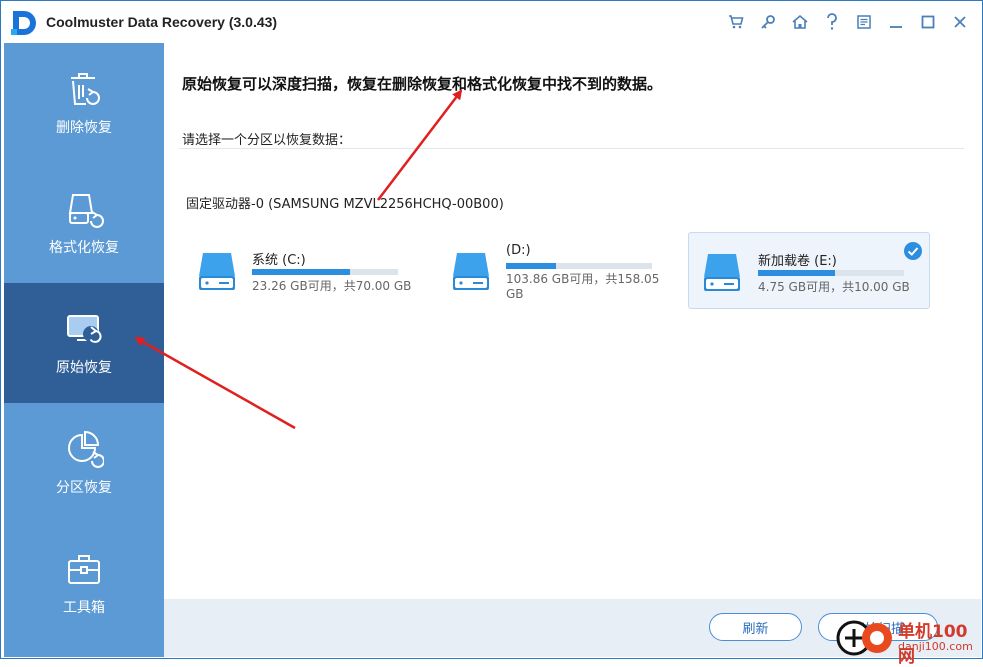 Image resolution: width=983 pixels, height=667 pixels. Describe the element at coordinates (755, 627) in the screenshot. I see `refresh-button: 刷新` at that location.